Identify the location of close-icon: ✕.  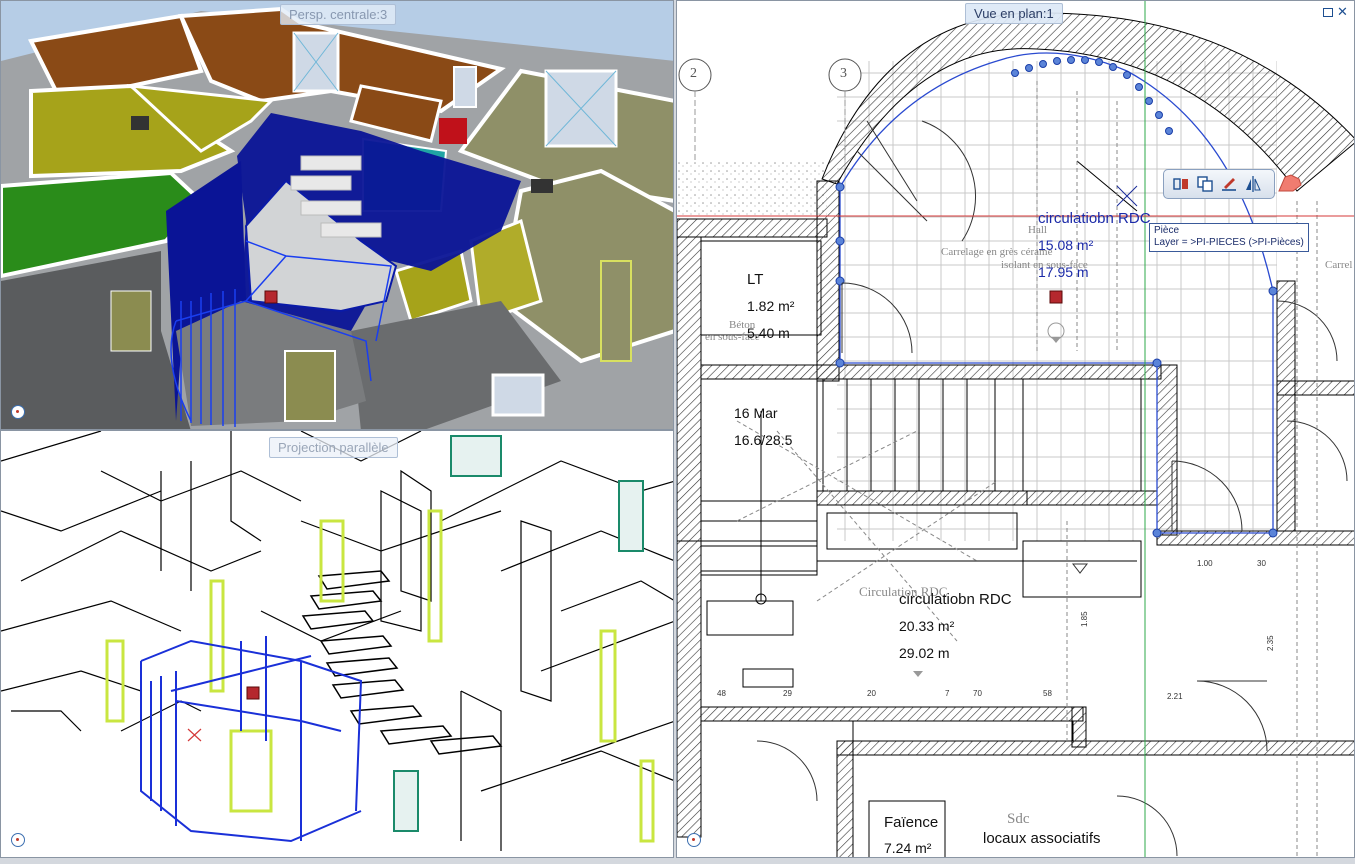
(1342, 11).